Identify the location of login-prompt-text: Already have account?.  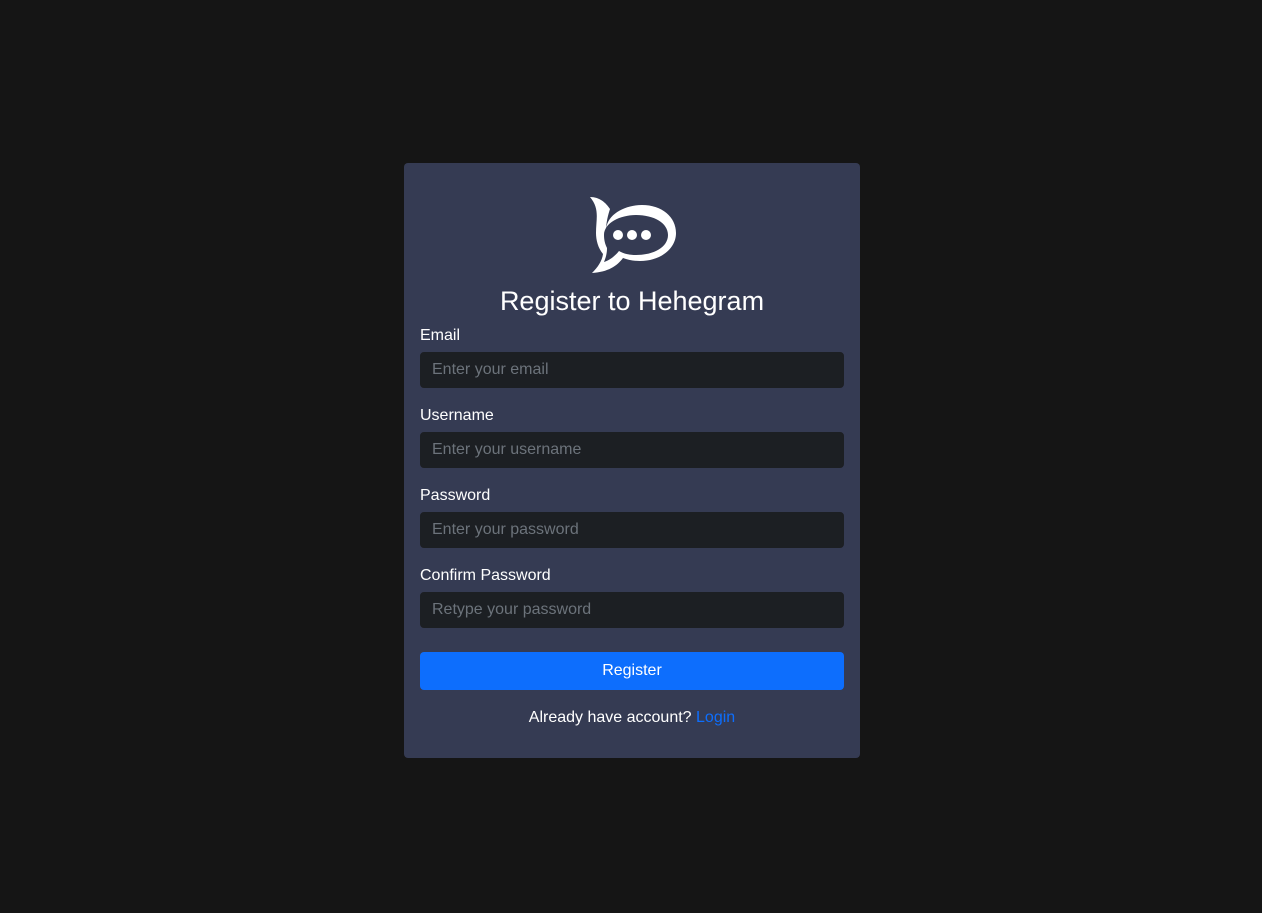
(610, 717).